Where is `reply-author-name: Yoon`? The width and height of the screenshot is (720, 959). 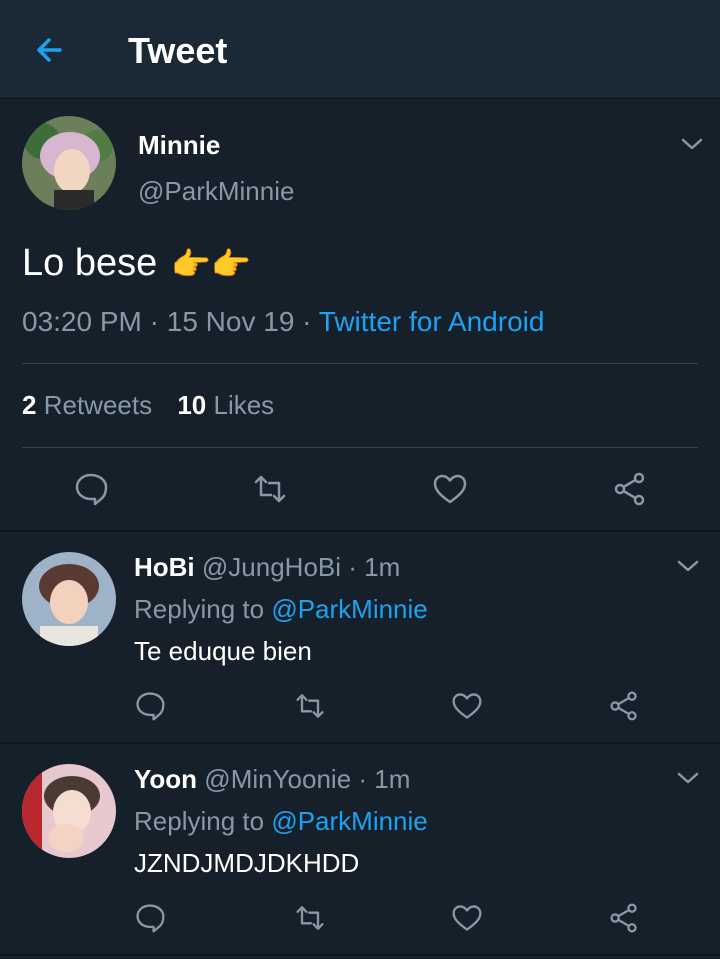
reply-author-name: Yoon is located at coordinates (165, 779).